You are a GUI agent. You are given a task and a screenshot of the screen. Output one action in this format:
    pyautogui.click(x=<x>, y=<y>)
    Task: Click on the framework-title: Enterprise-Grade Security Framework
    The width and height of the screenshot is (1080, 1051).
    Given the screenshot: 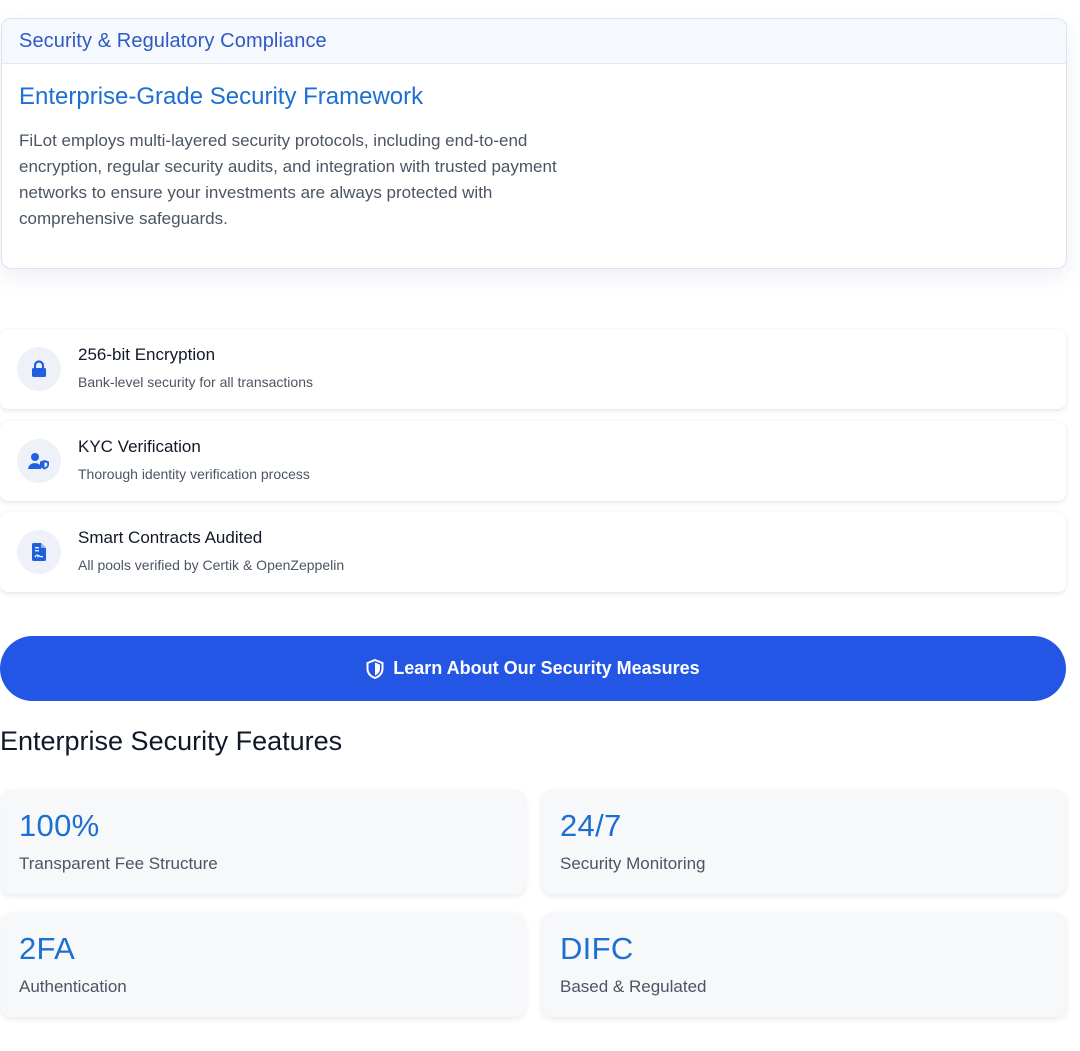 What is the action you would take?
    pyautogui.click(x=221, y=96)
    